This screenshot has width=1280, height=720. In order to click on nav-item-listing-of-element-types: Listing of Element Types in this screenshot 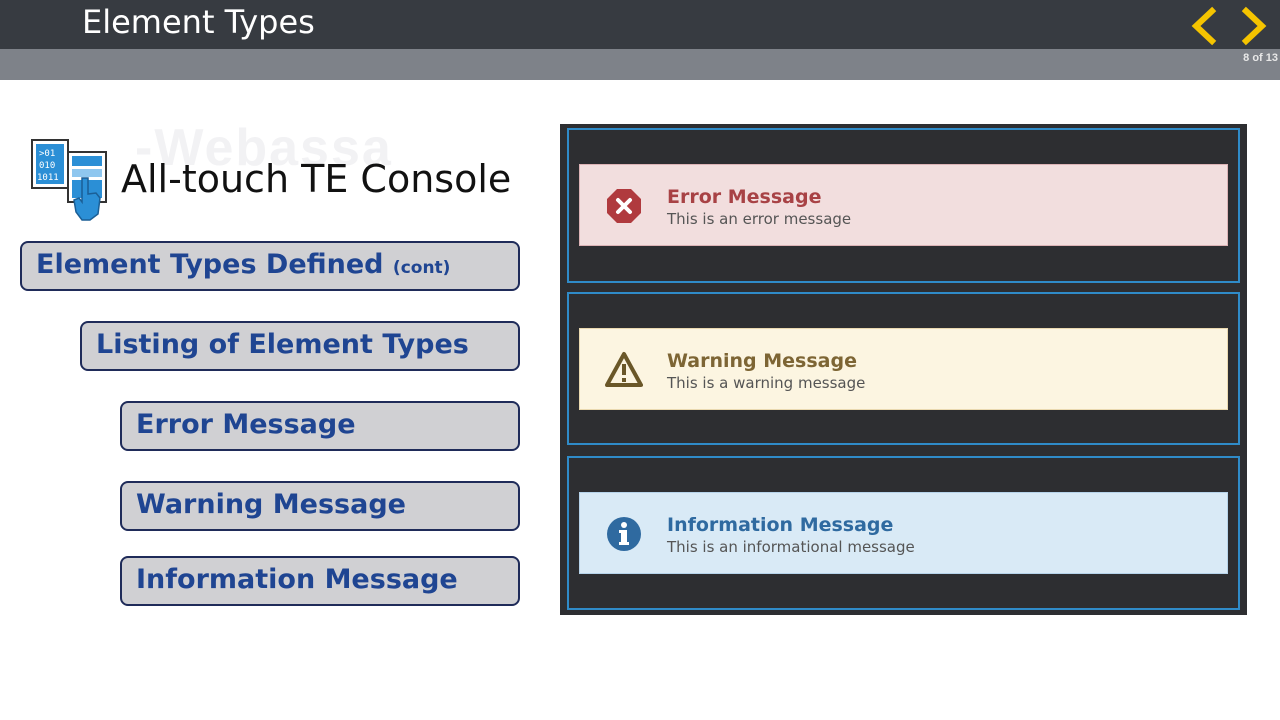, I will do `click(300, 346)`.